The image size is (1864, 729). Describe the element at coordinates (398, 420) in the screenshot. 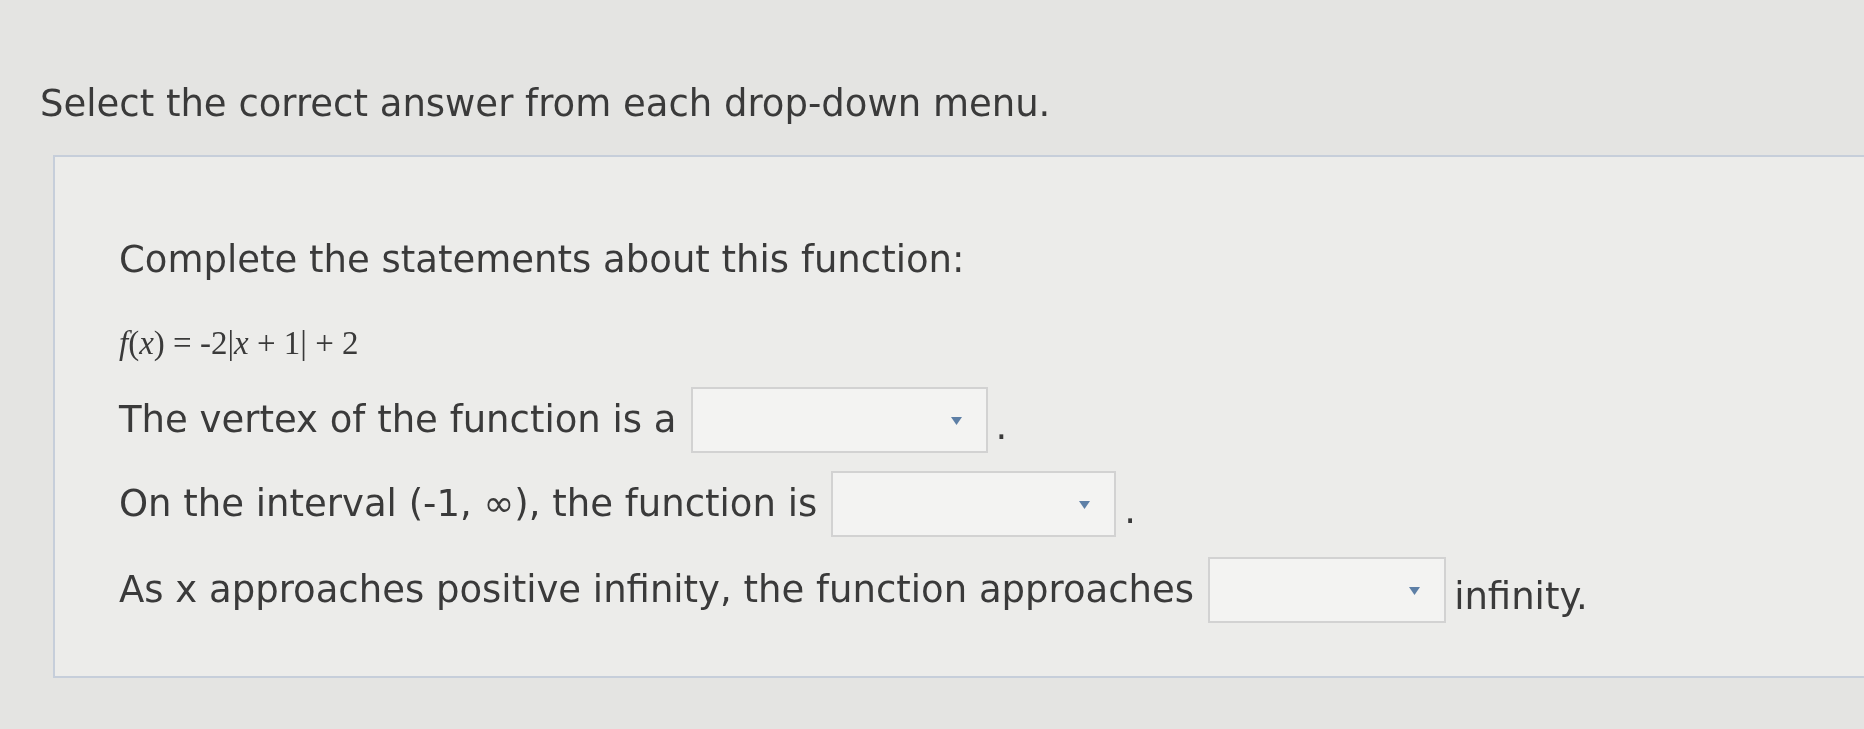

I see `statement-text: The vertex of the function is a` at that location.